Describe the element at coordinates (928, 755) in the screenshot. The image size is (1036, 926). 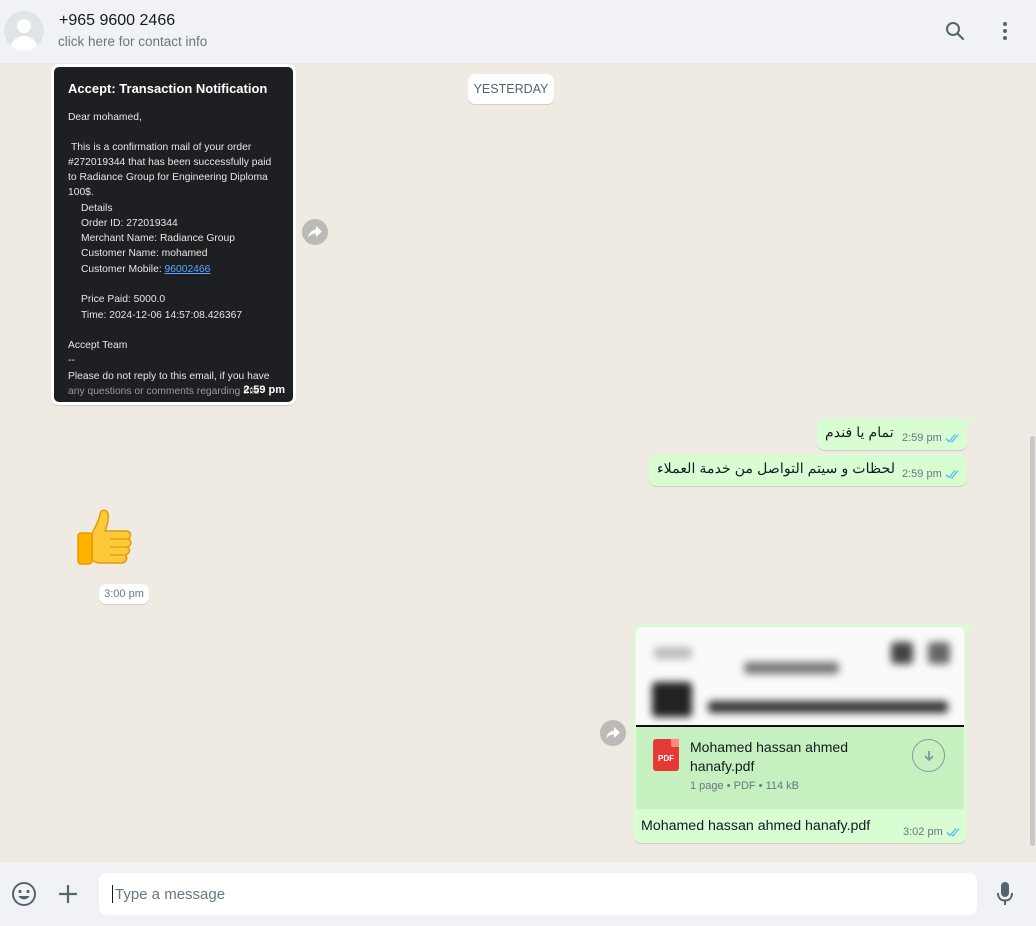
I see `download-icon` at that location.